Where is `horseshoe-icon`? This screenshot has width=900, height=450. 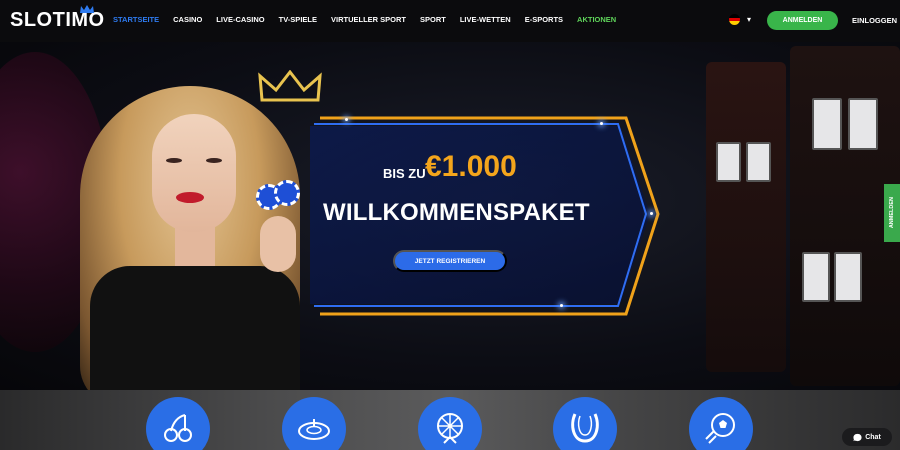 horseshoe-icon is located at coordinates (585, 428).